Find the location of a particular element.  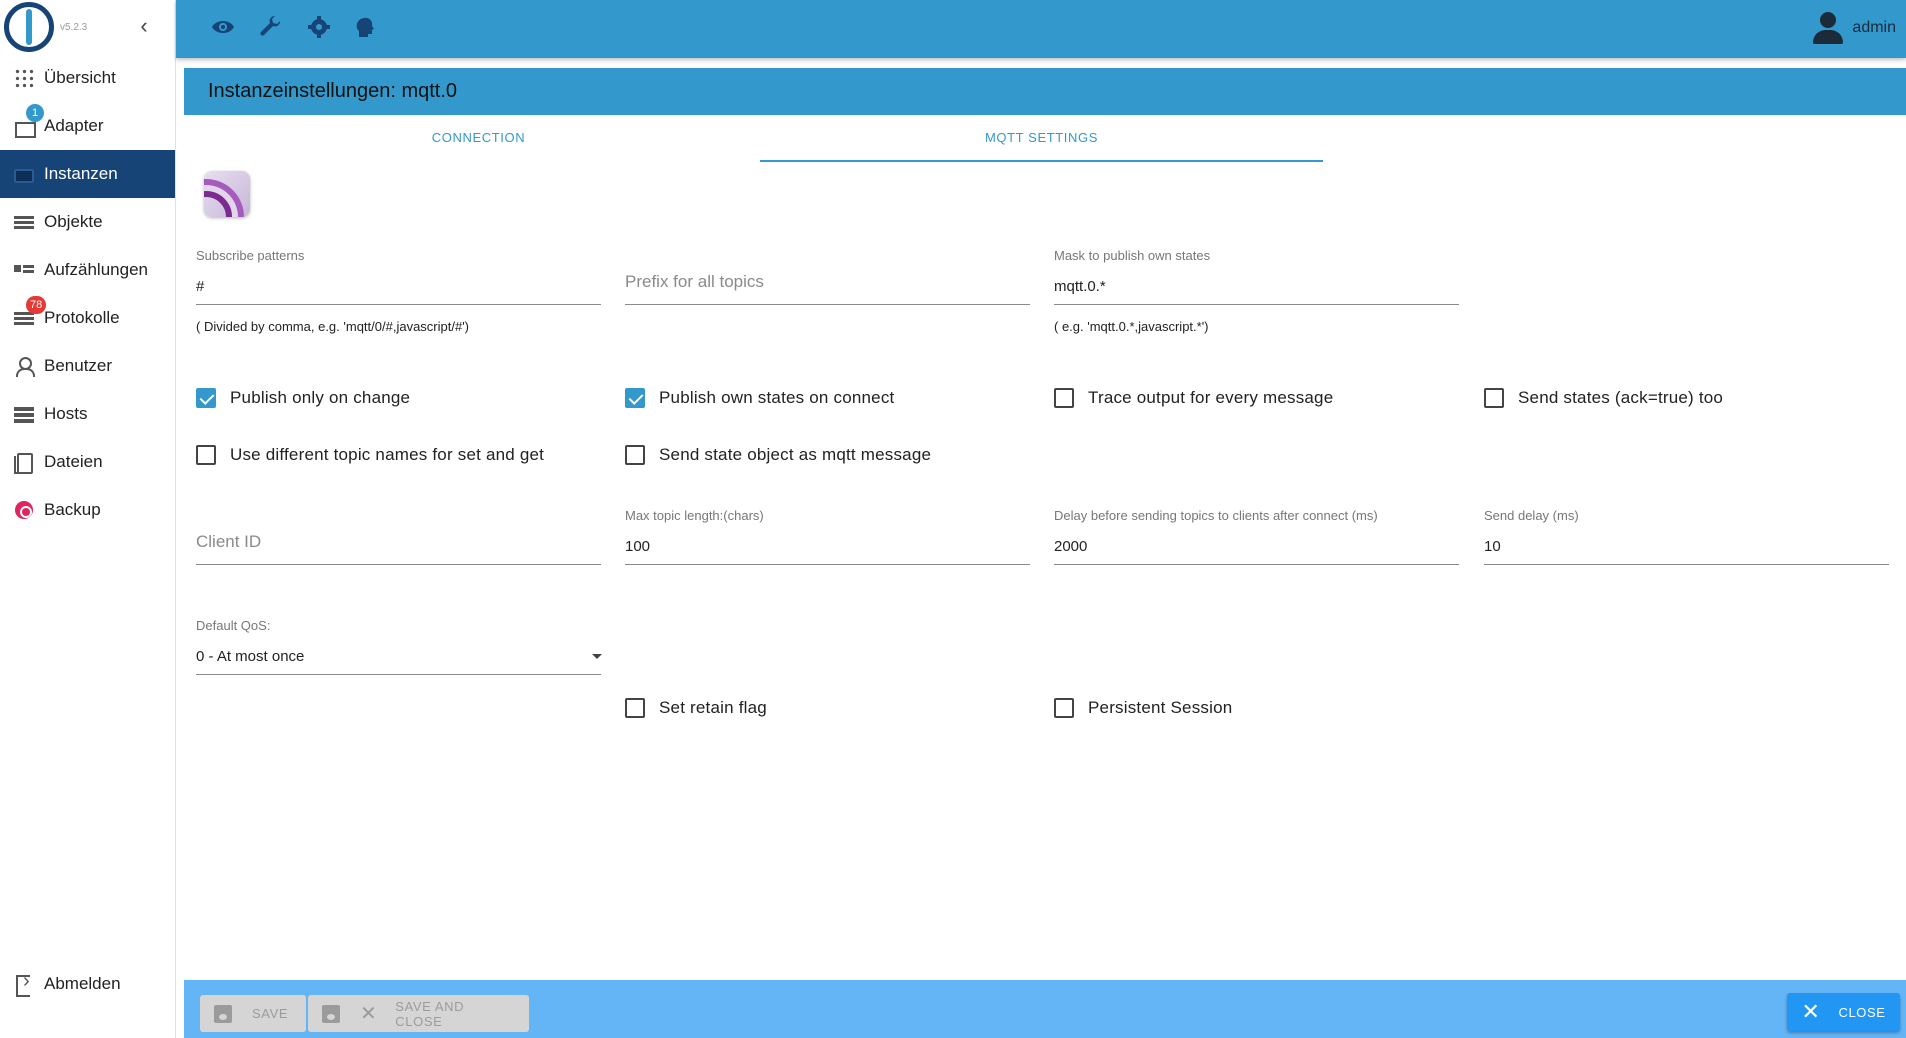

close-icon: ✕ is located at coordinates (1811, 1011).